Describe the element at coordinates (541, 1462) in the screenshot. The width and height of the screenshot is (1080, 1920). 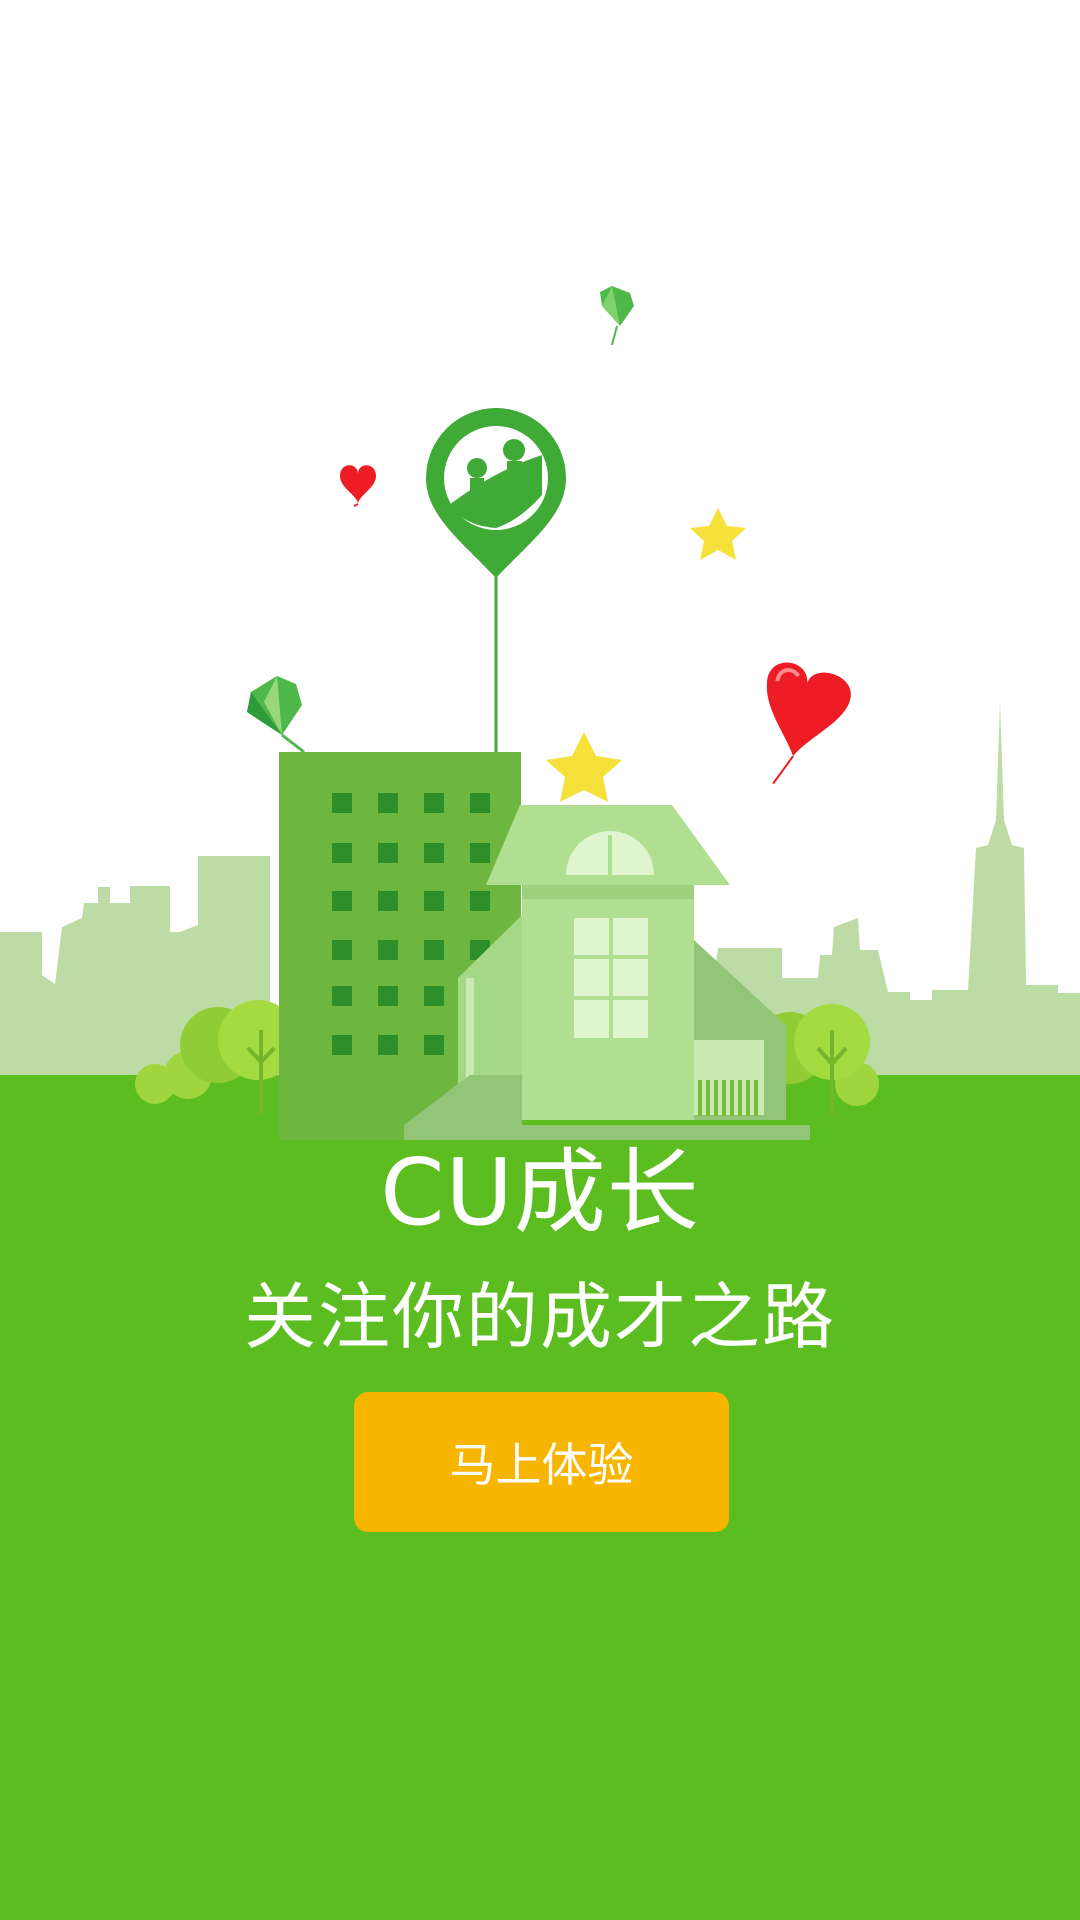
I see `start-experience-button: 马上体验` at that location.